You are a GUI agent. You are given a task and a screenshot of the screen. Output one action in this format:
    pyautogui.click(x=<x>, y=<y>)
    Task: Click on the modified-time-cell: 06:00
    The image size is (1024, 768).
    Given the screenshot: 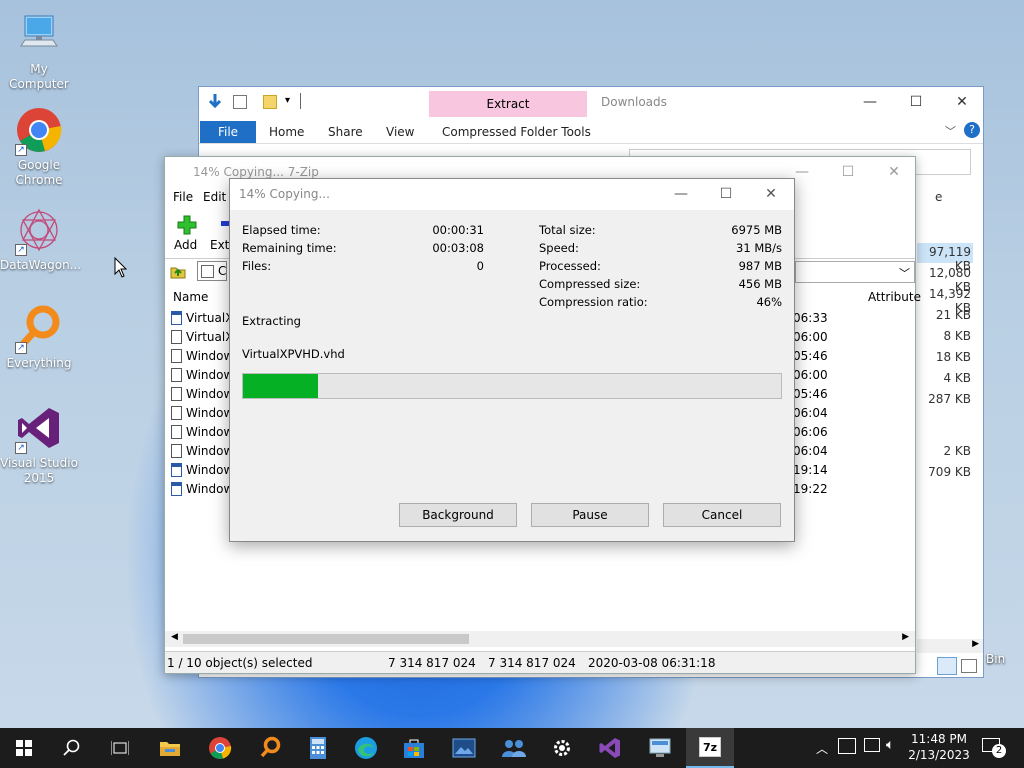 What is the action you would take?
    pyautogui.click(x=810, y=337)
    